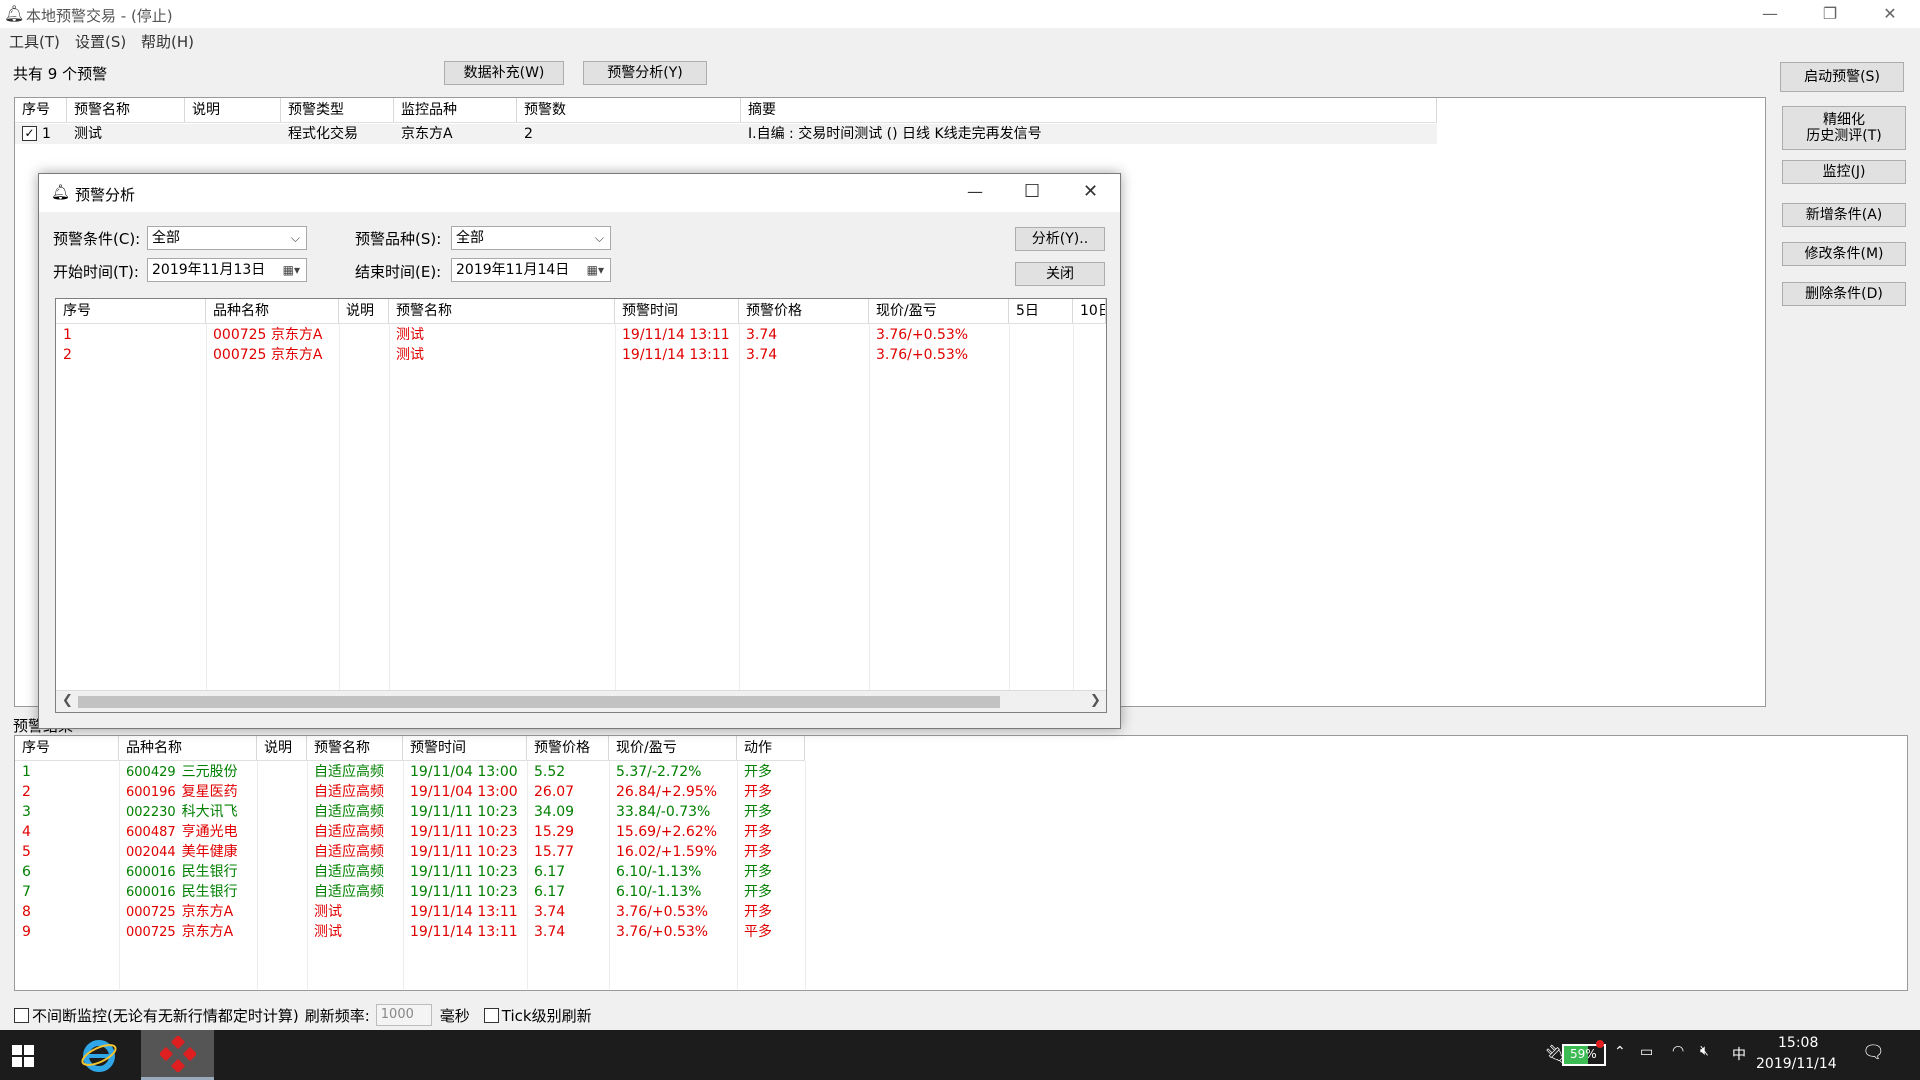 The image size is (1920, 1080). I want to click on menu-tools: 工具(T), so click(34, 41).